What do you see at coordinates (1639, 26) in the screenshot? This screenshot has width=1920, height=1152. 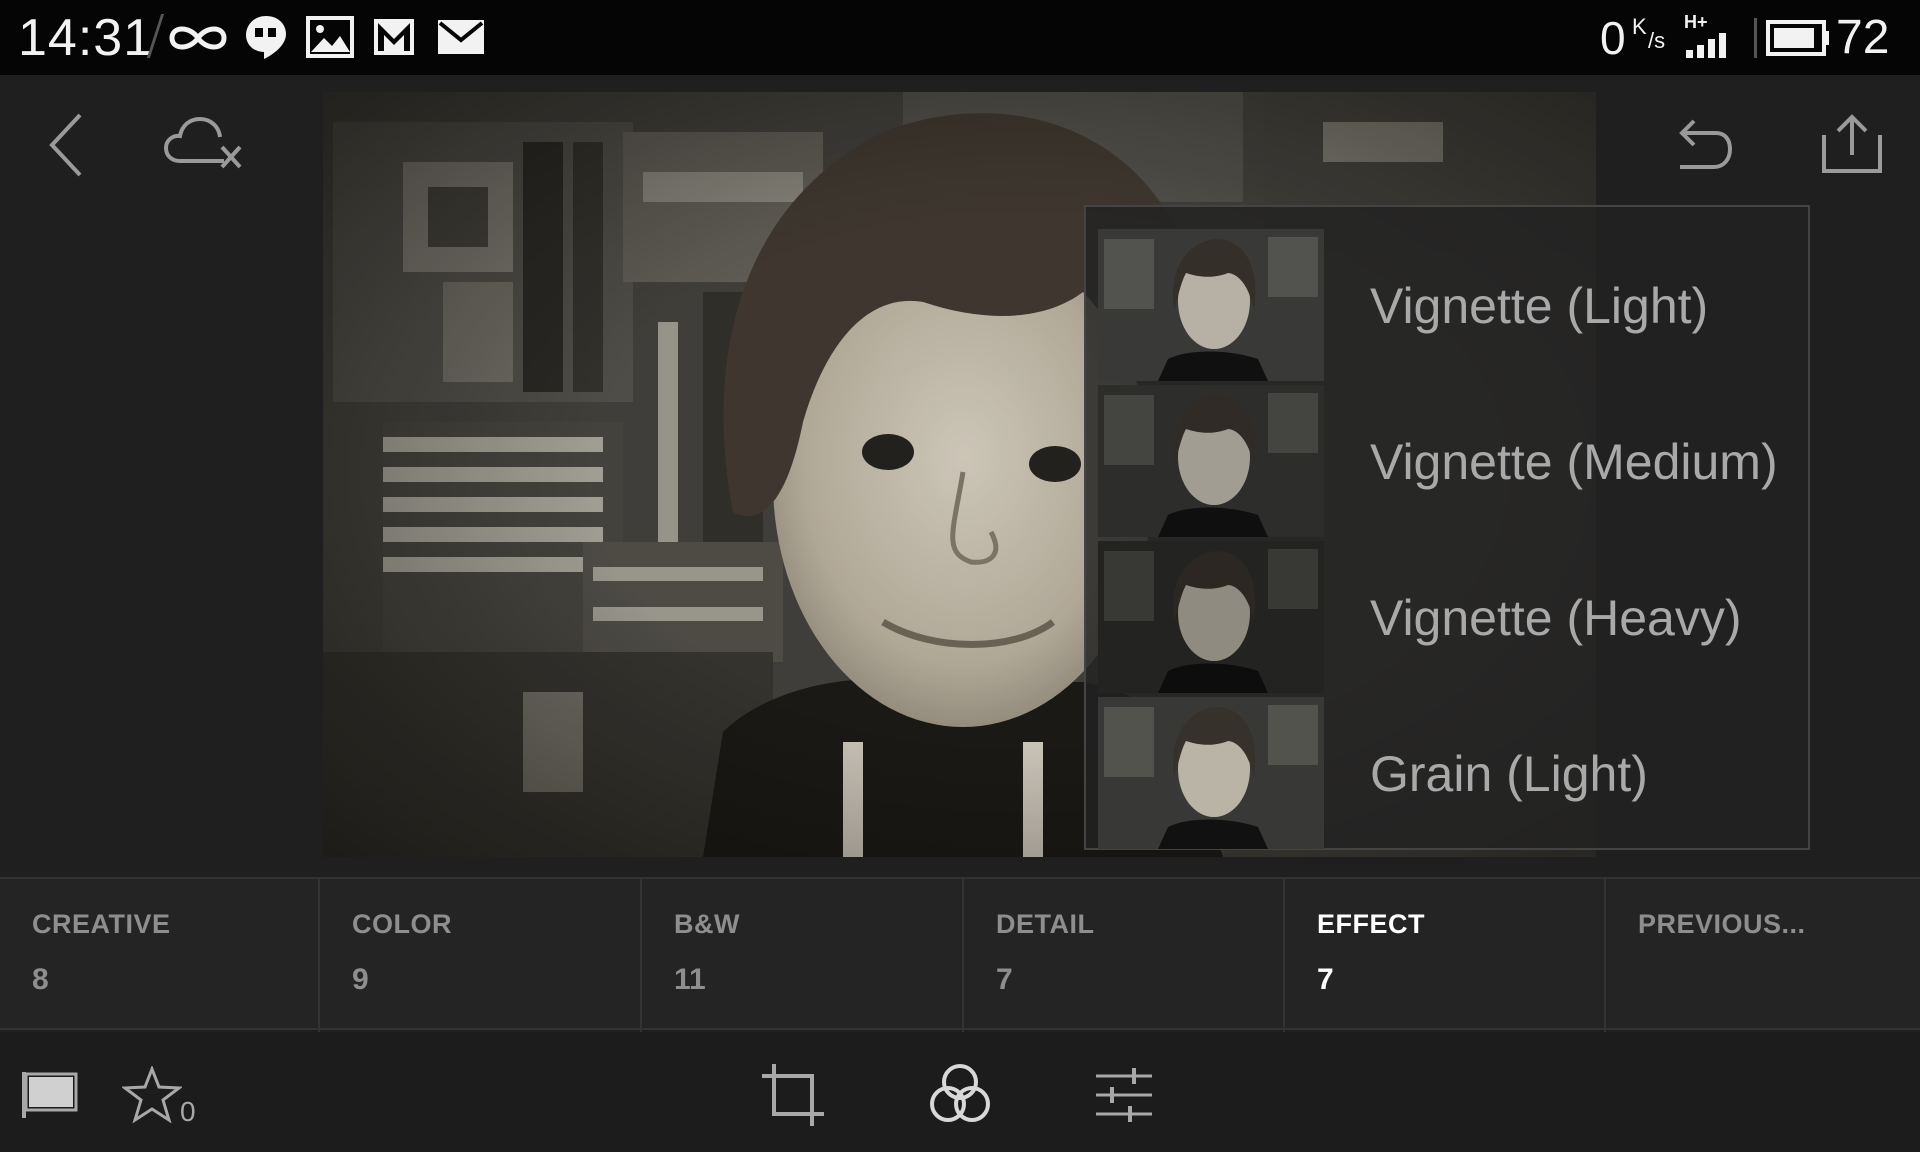 I see `net-speed-unit-top: K` at bounding box center [1639, 26].